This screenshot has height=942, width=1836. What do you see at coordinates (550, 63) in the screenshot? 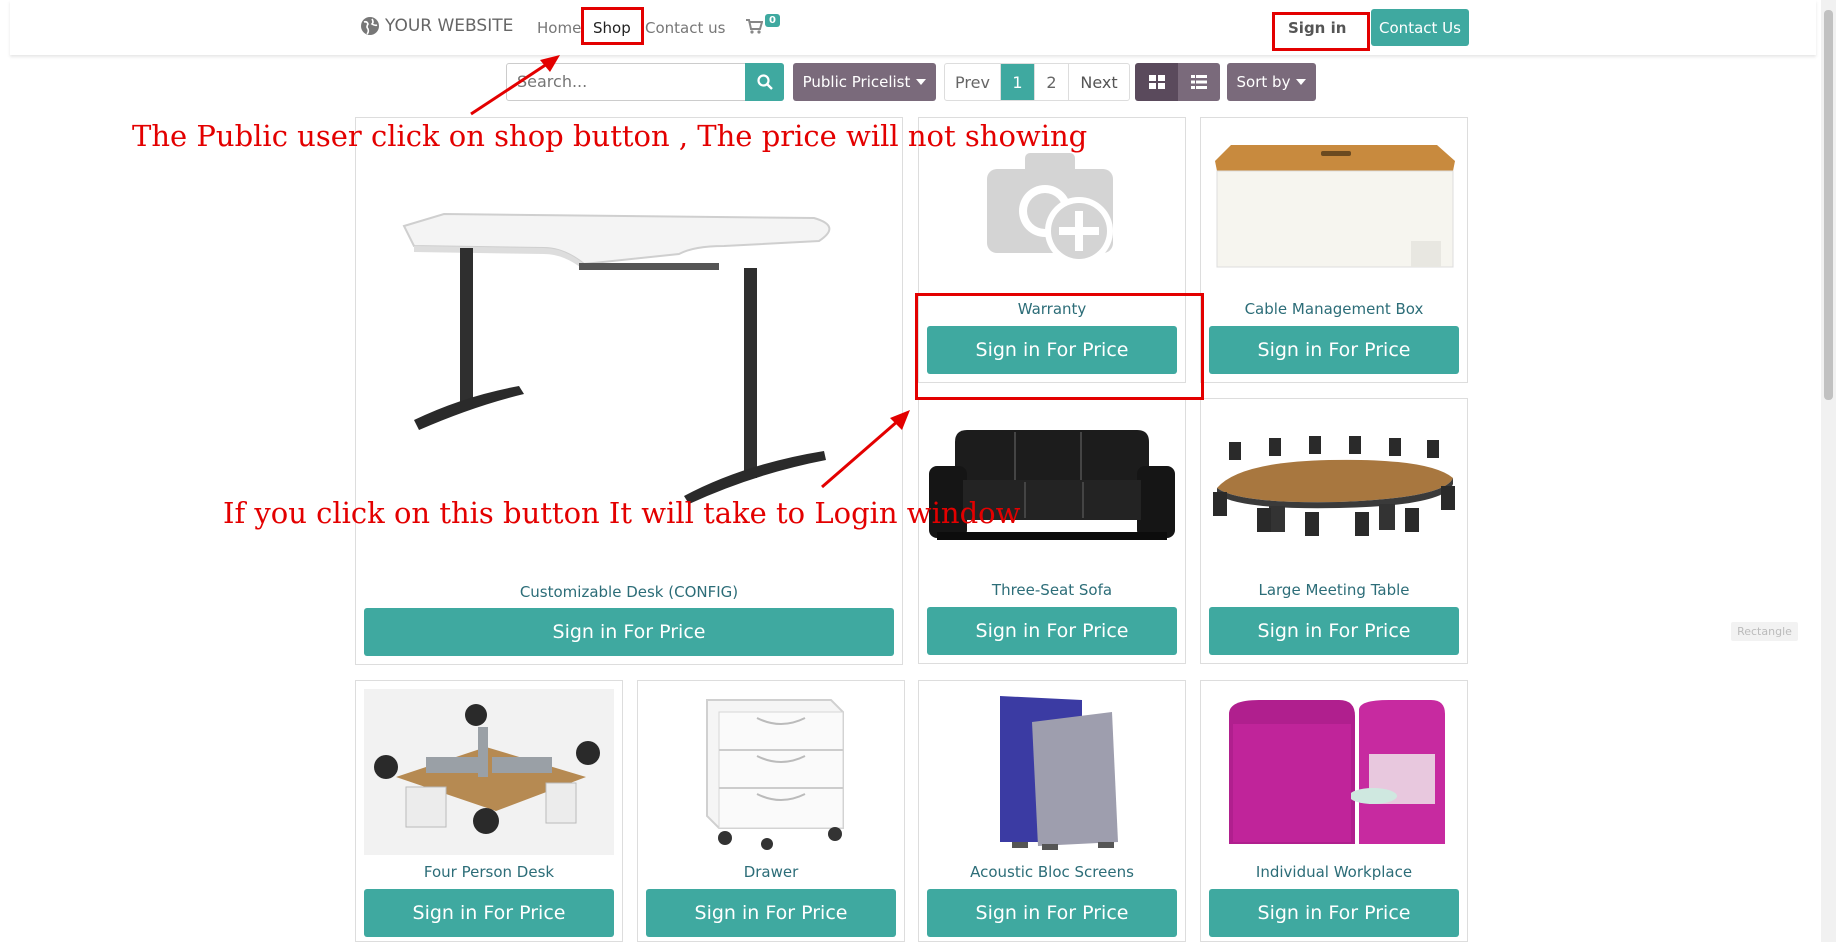
I see `arrow-head-icon` at bounding box center [550, 63].